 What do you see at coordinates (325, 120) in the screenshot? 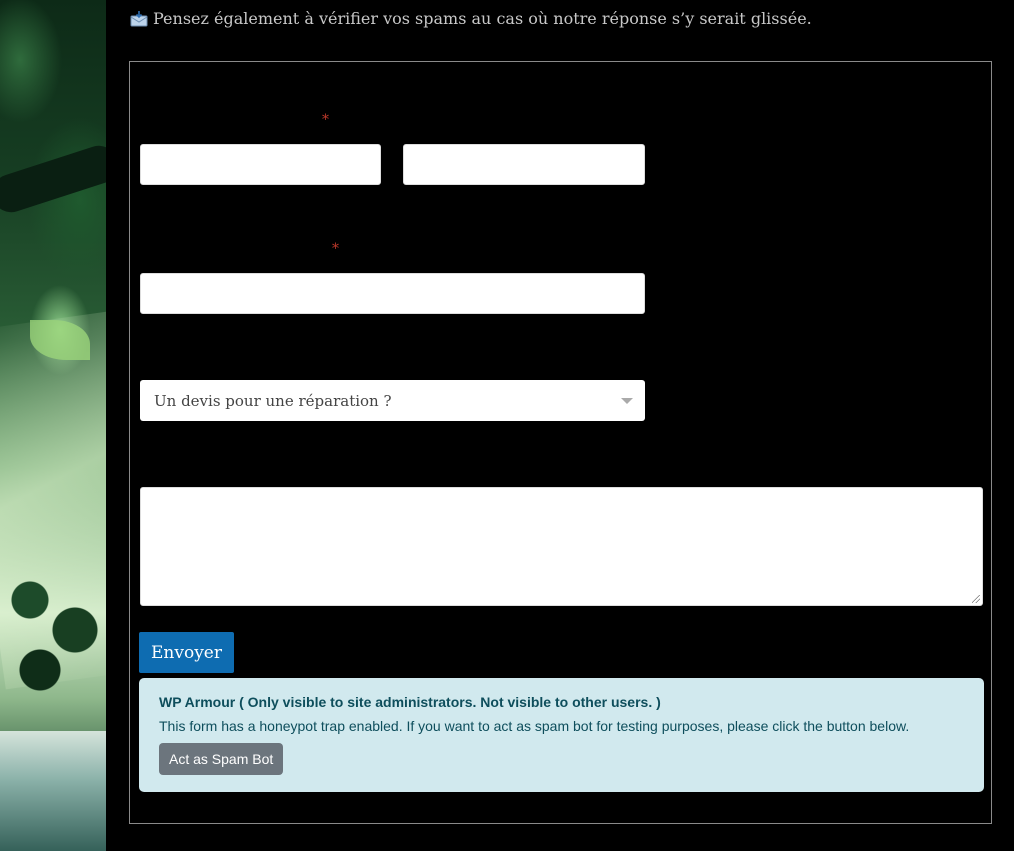
I see `required-marker-name: *` at bounding box center [325, 120].